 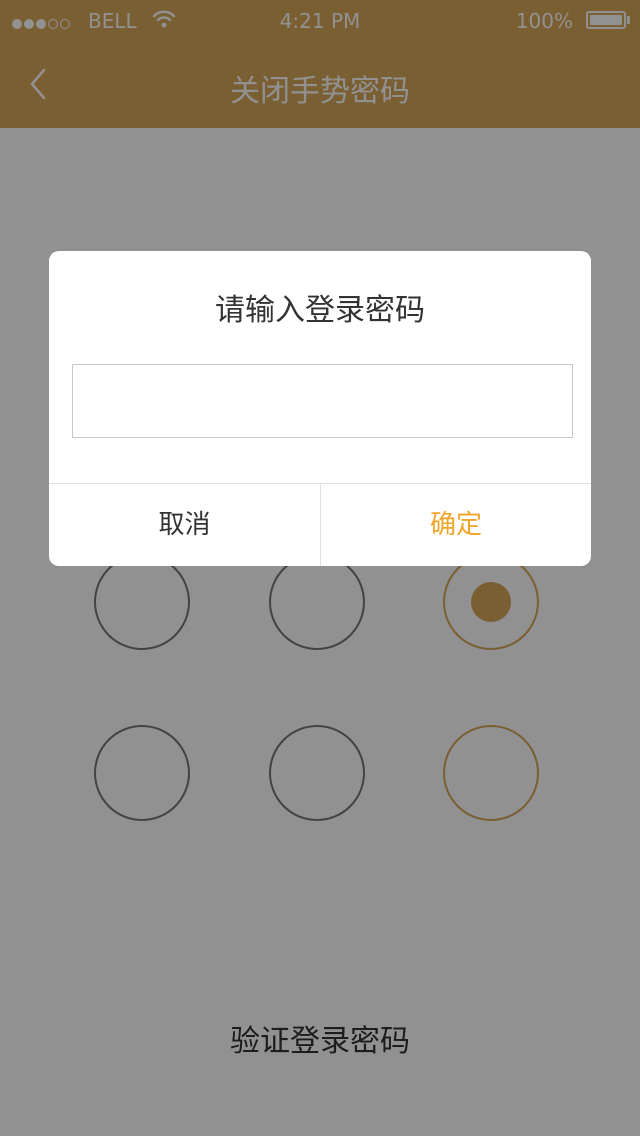 I want to click on password-input-box, so click(x=322, y=401).